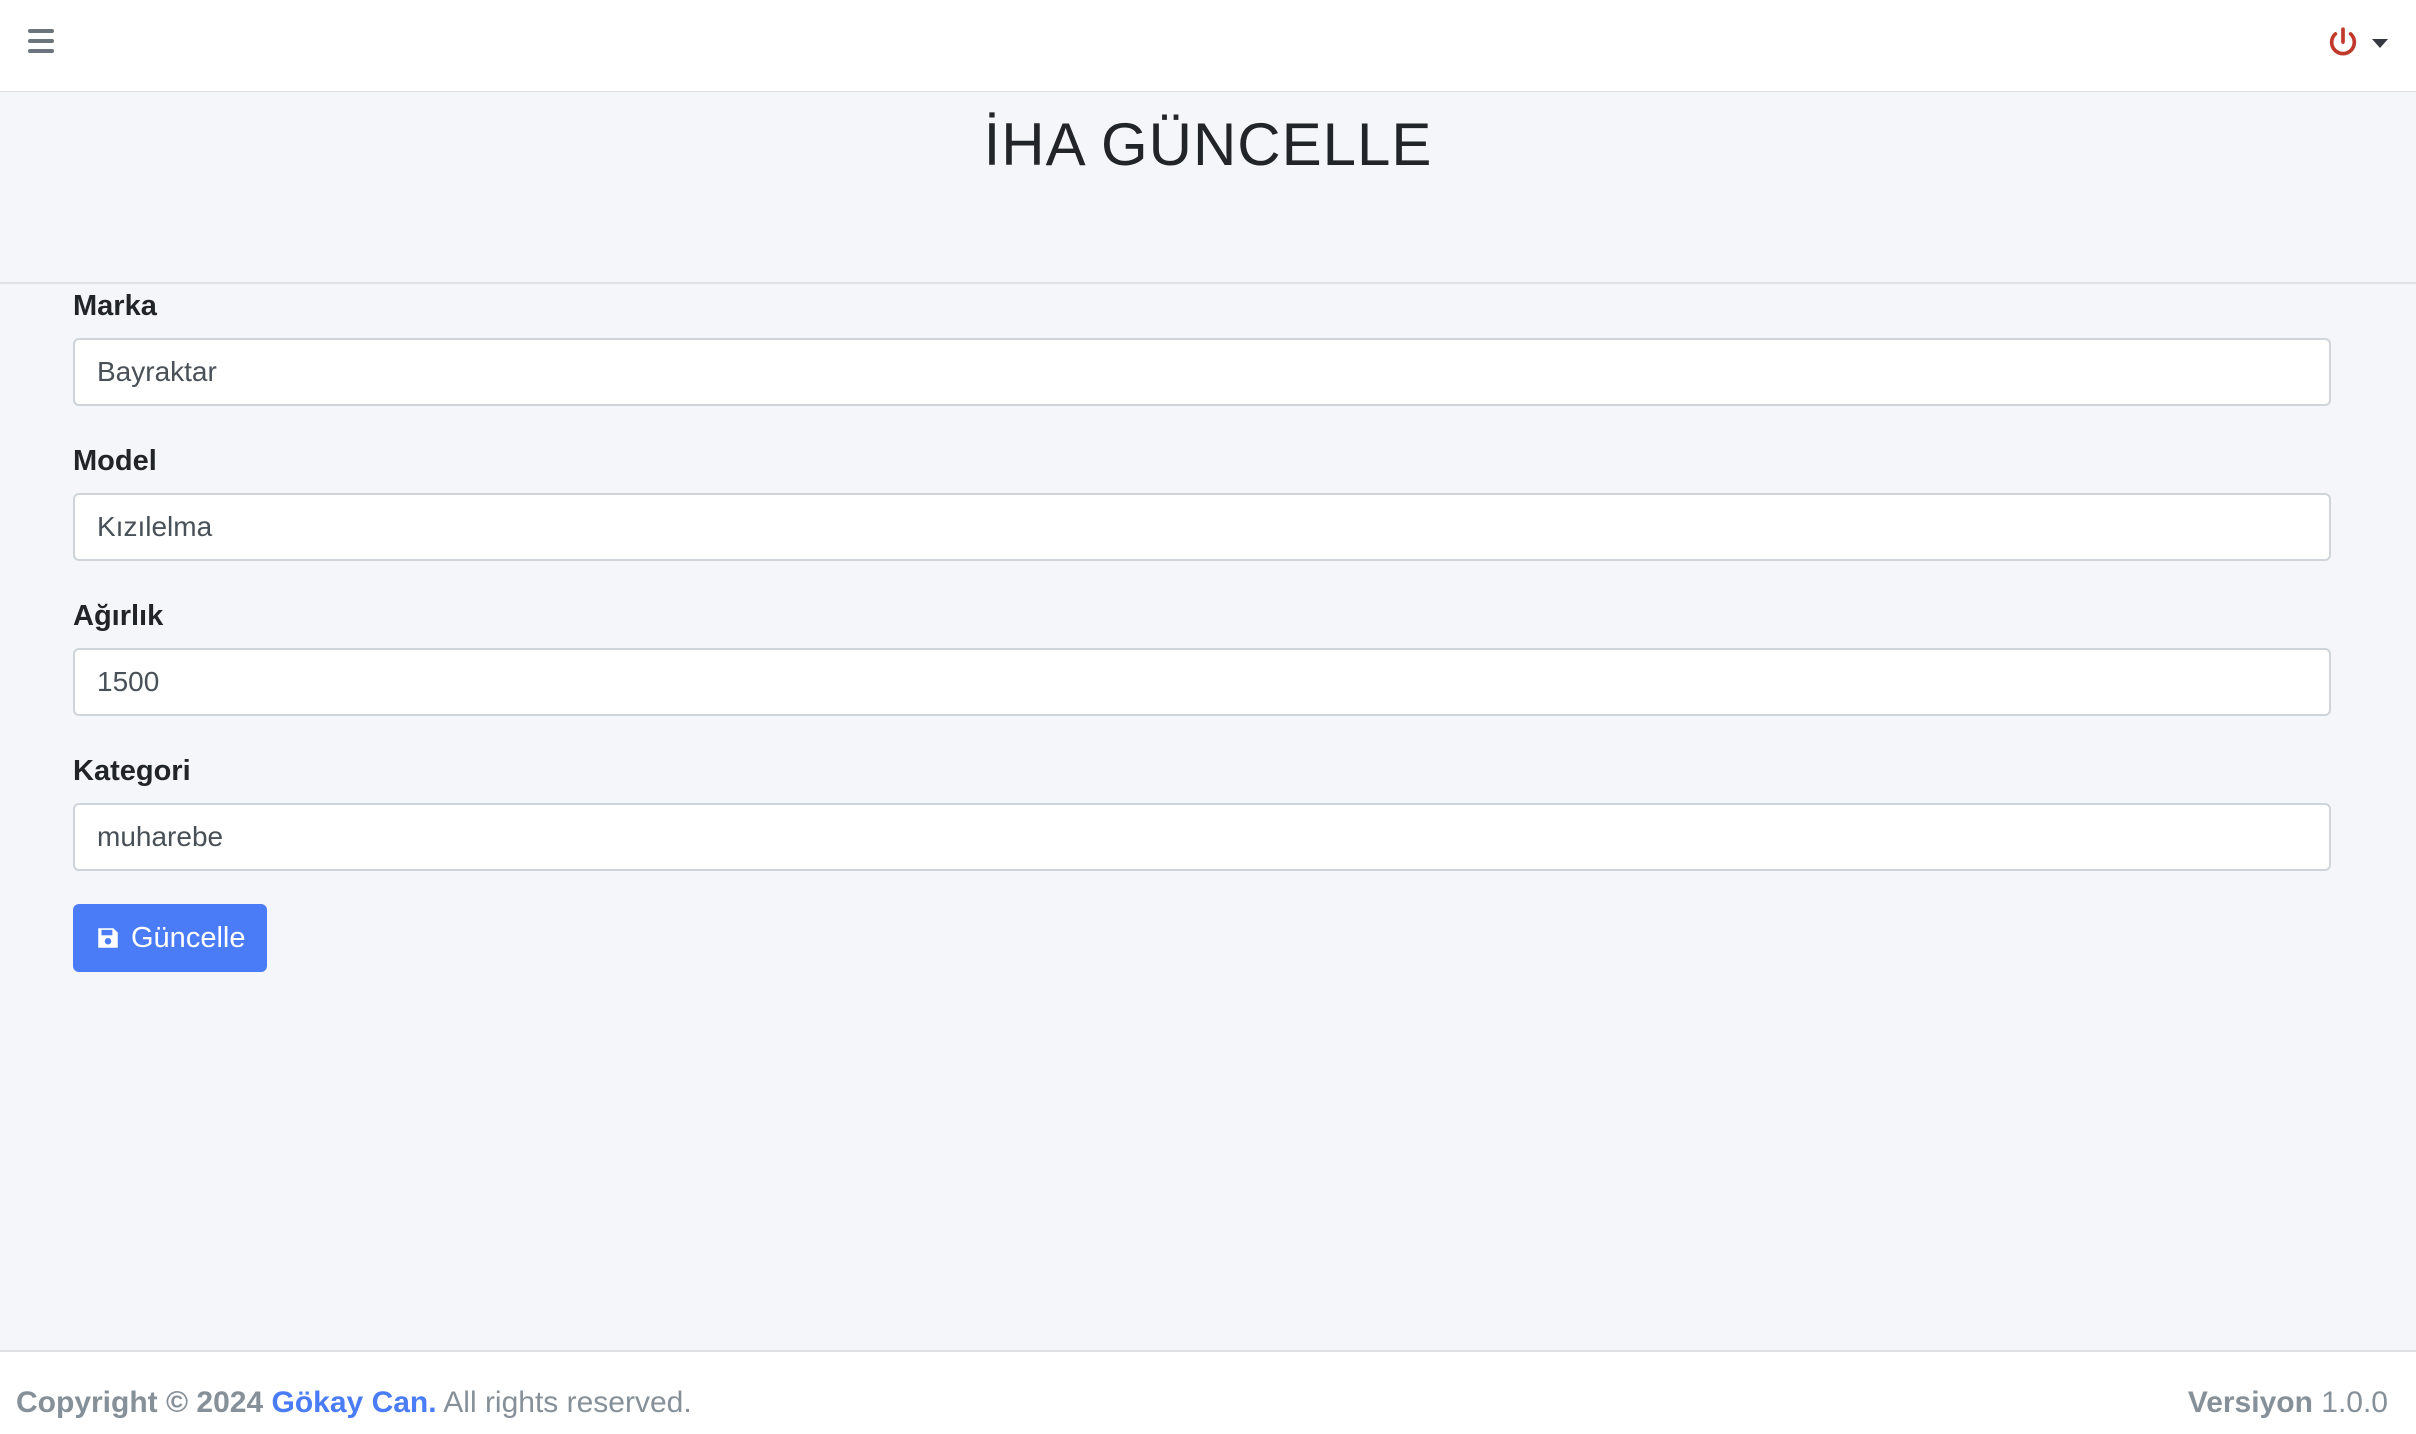 This screenshot has height=1434, width=2416. I want to click on marka-label: Marka, so click(115, 306).